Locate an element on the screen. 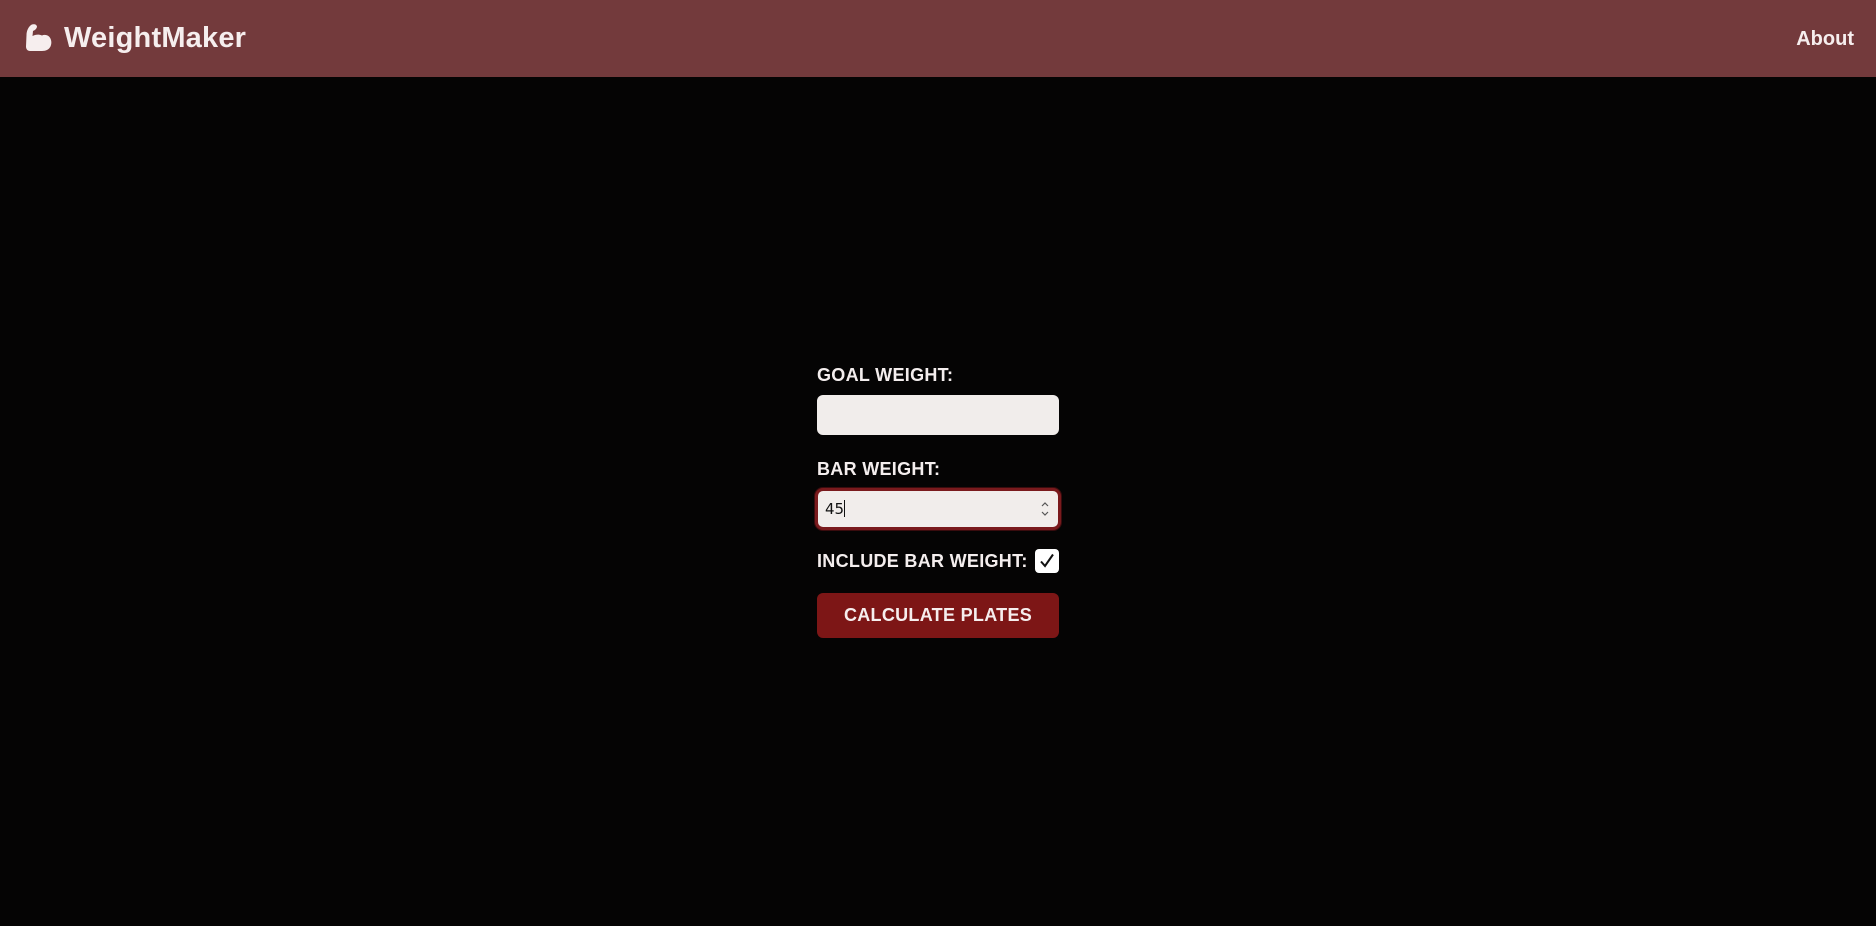 Image resolution: width=1876 pixels, height=926 pixels. bar-weight-value: 45 is located at coordinates (835, 509).